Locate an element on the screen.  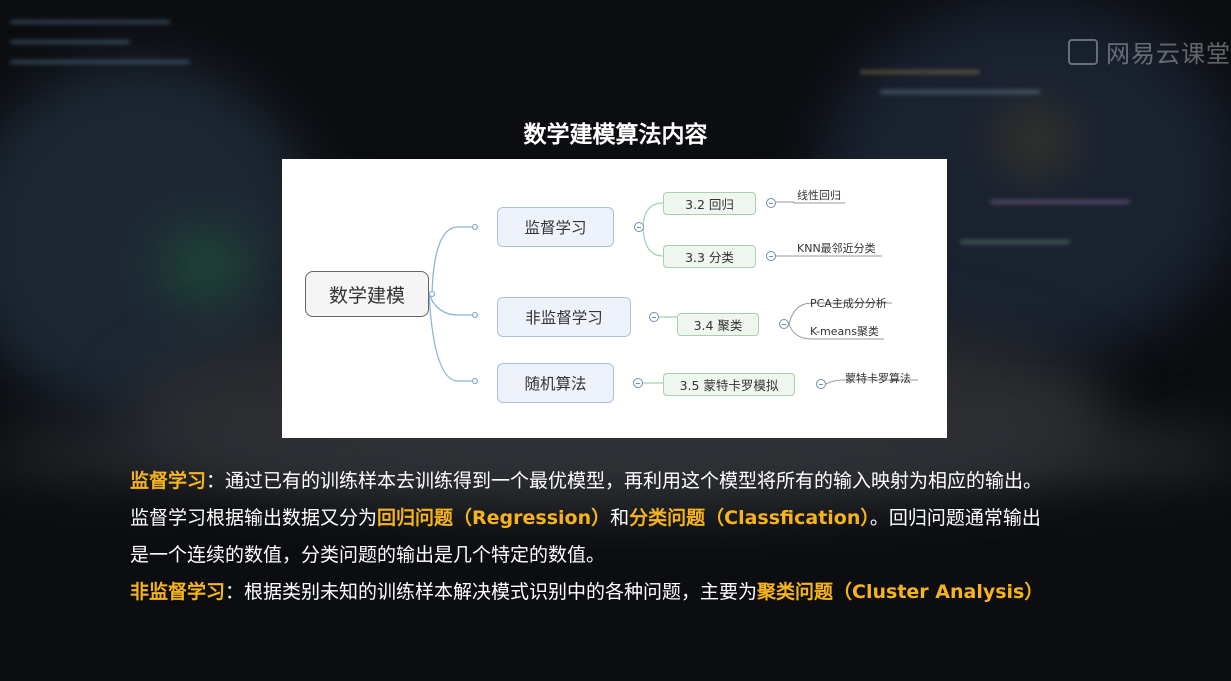
node-classification: 3.3 分类 is located at coordinates (709, 256).